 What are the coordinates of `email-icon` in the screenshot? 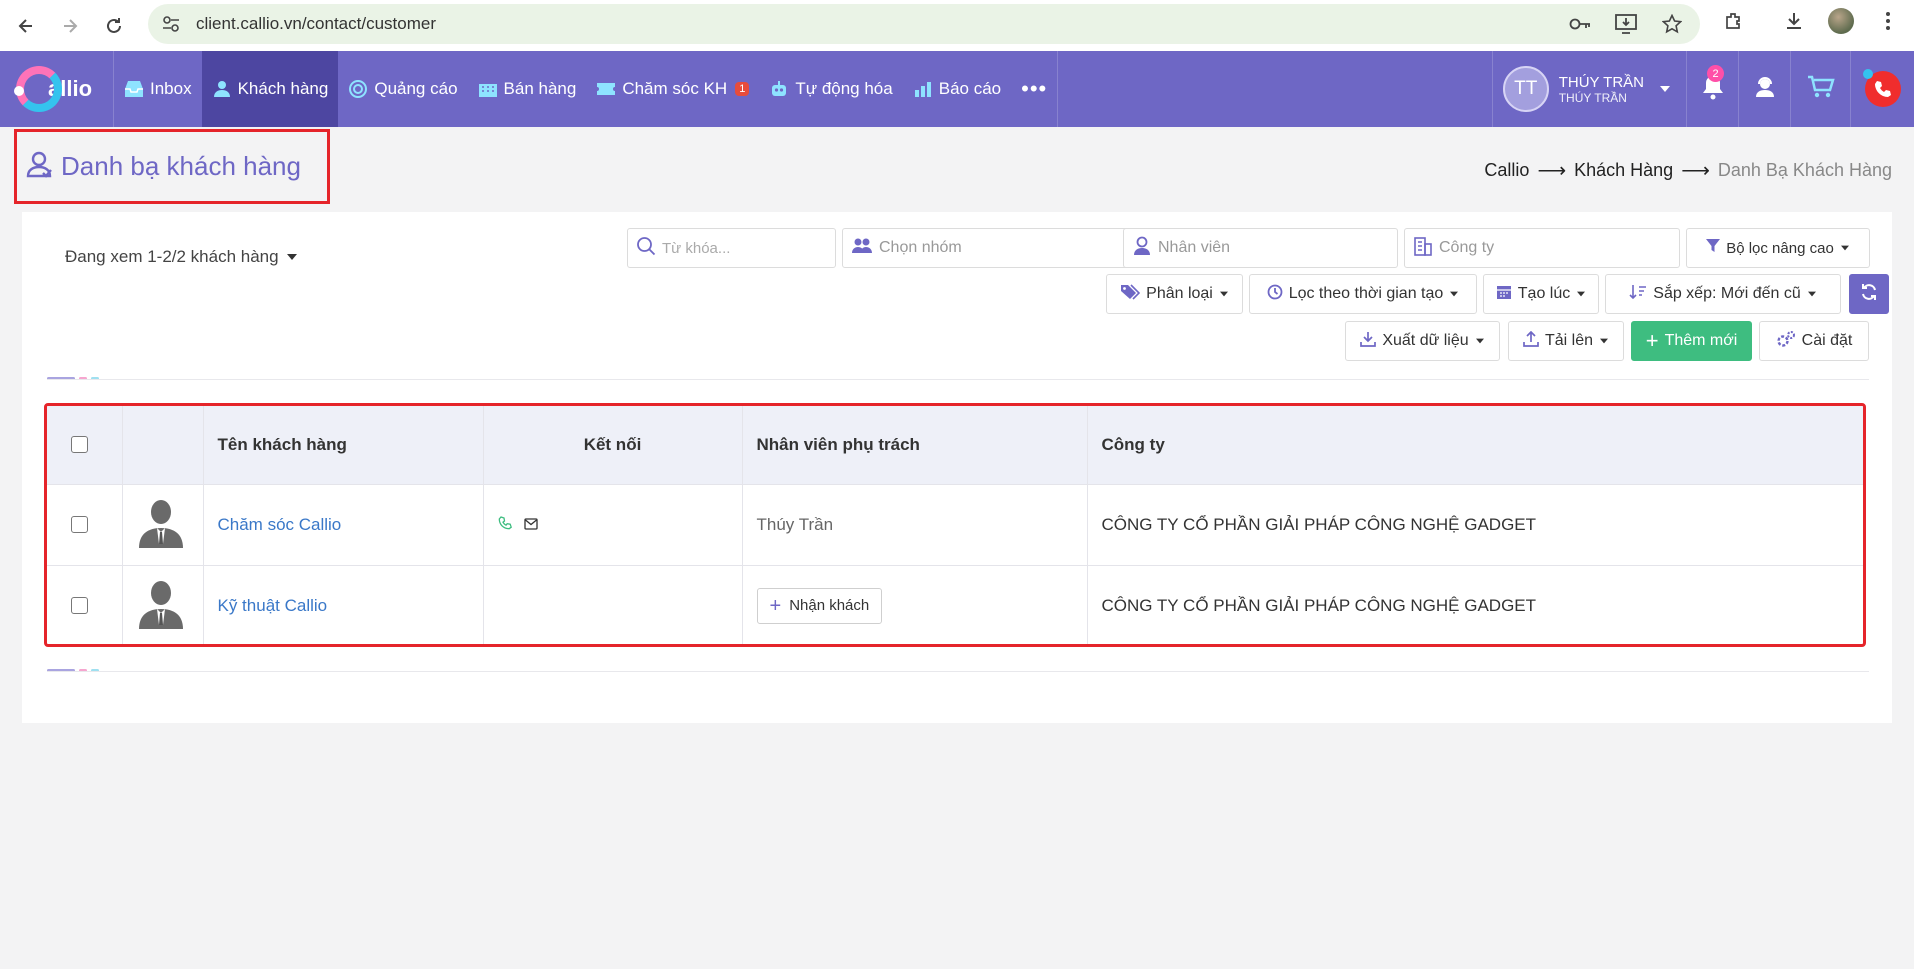 It's located at (531, 524).